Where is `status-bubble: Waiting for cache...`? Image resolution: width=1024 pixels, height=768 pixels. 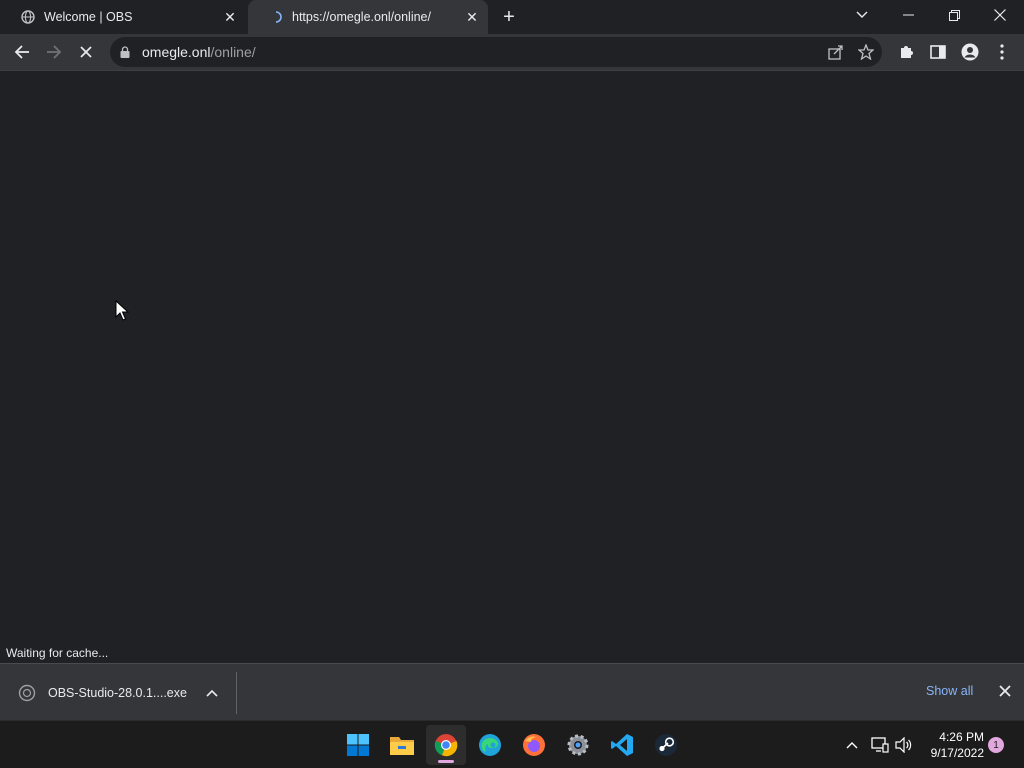 status-bubble: Waiting for cache... is located at coordinates (57, 653).